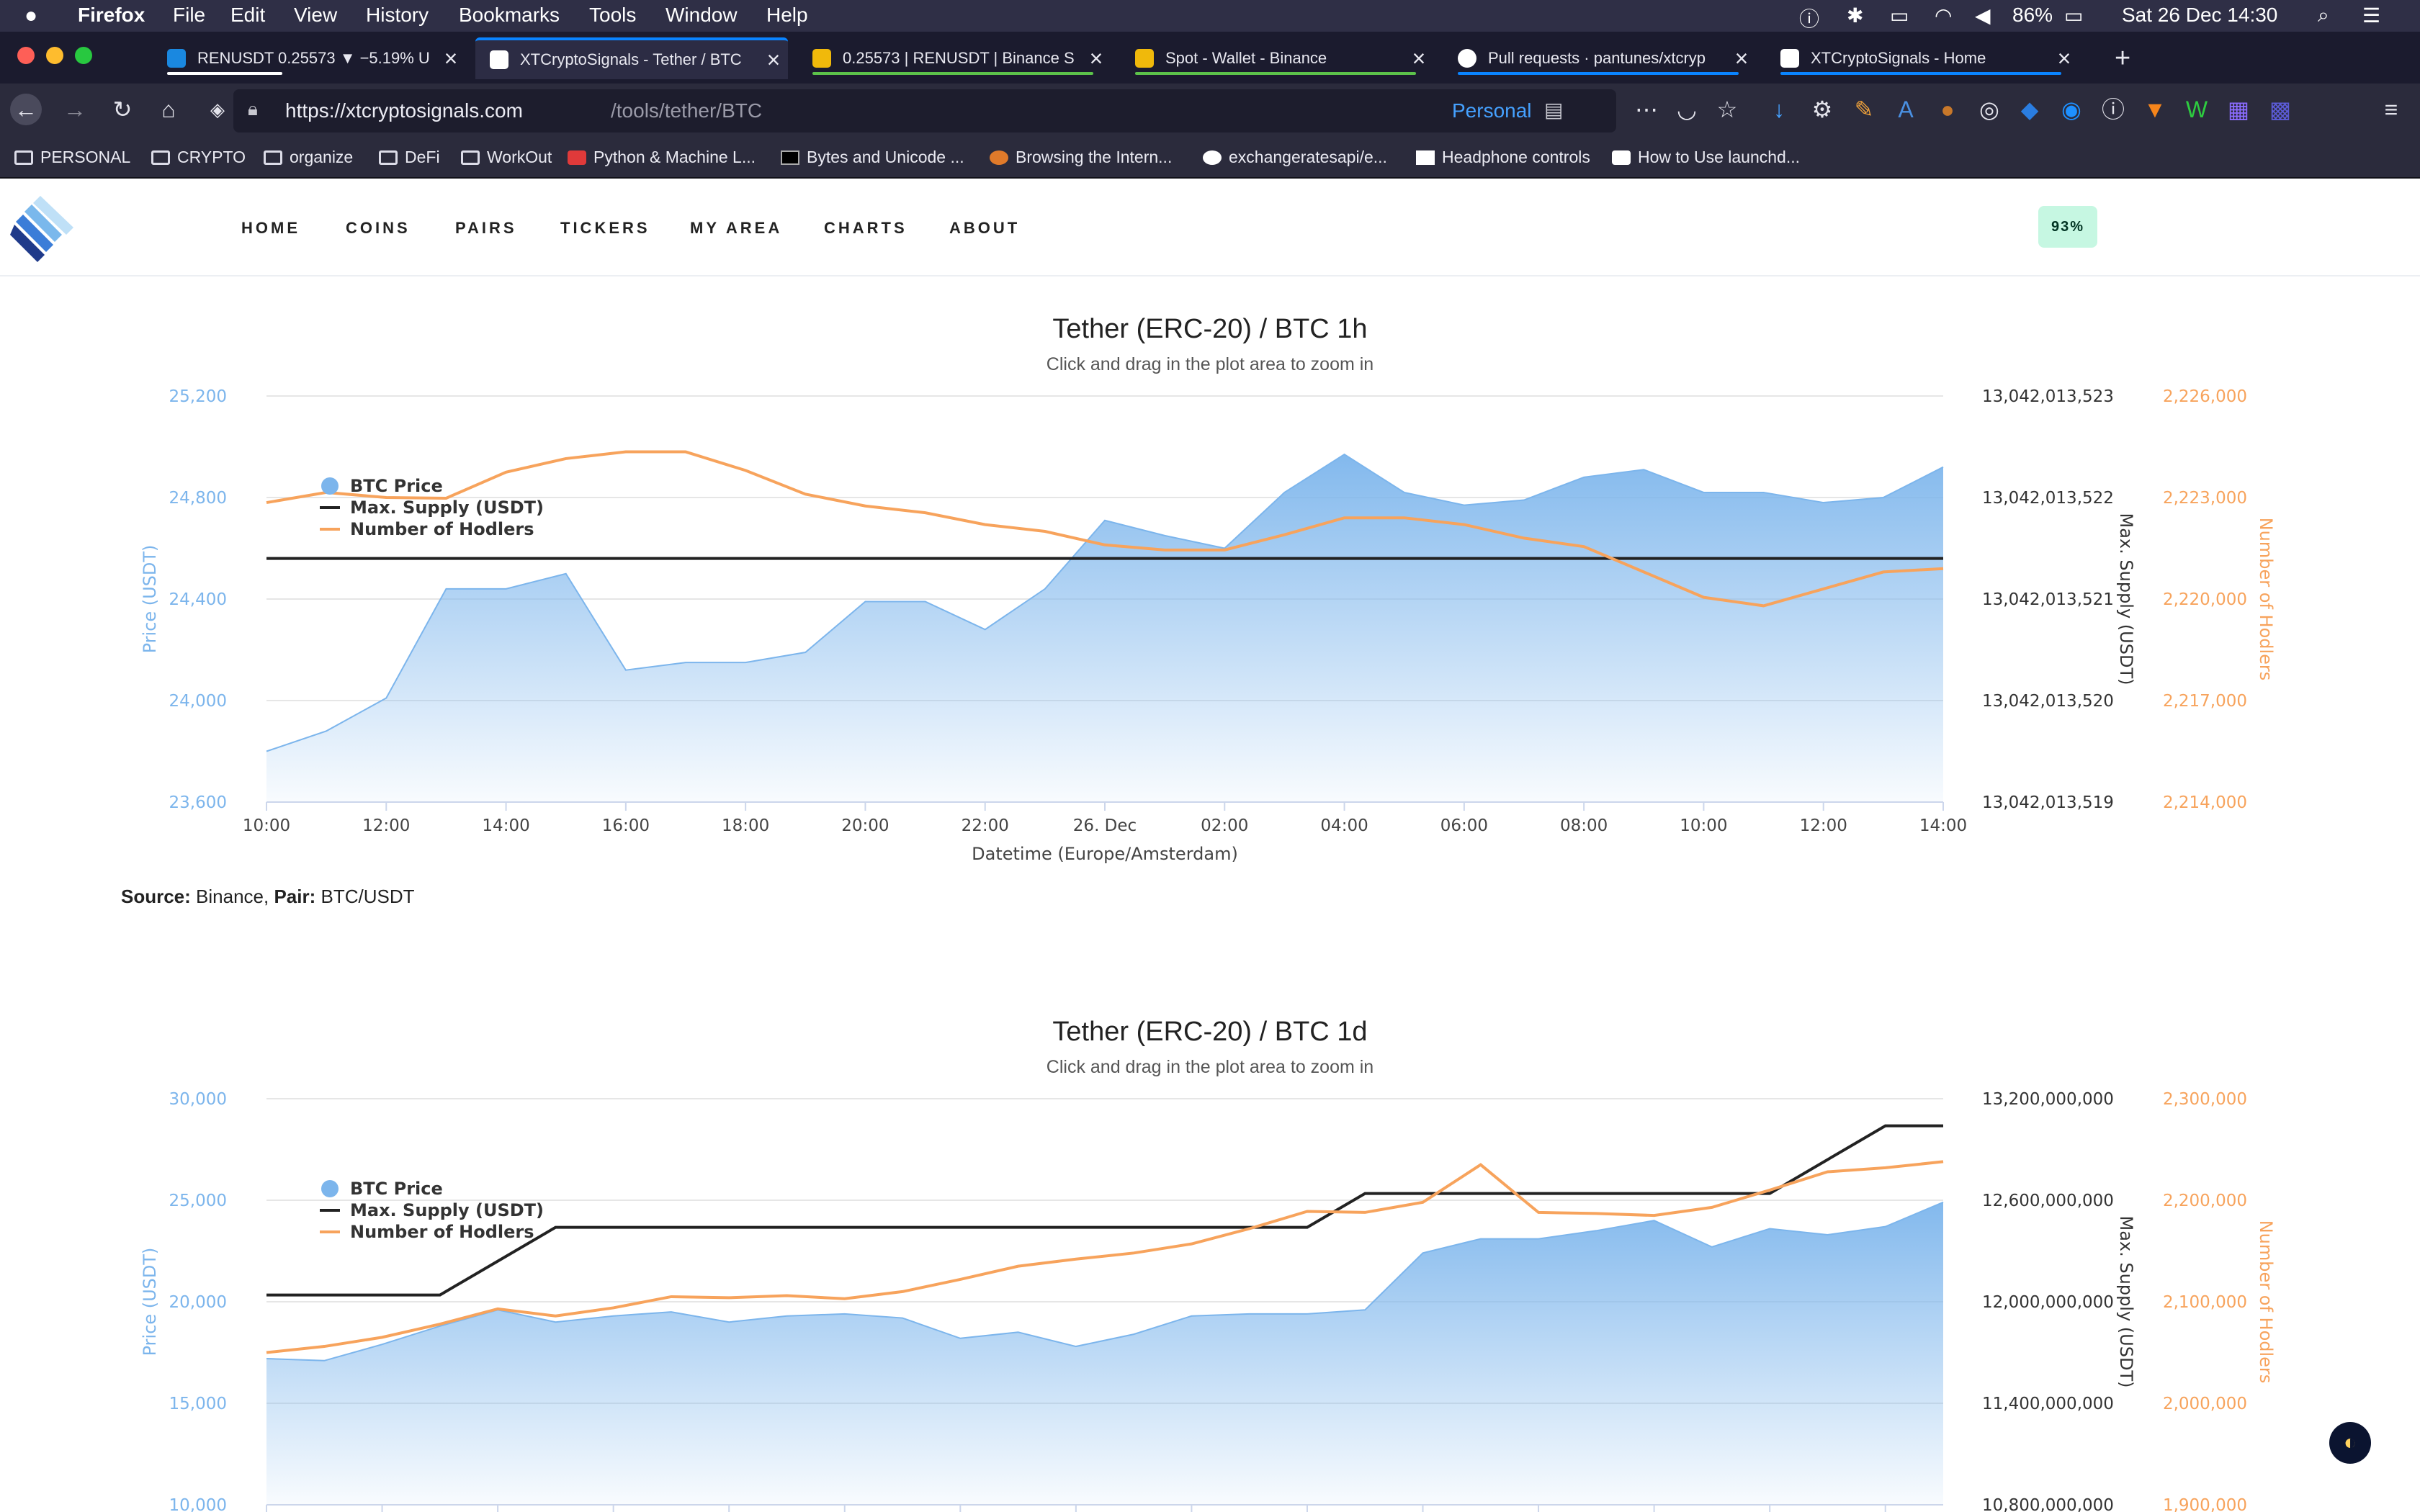  Describe the element at coordinates (2071, 109) in the screenshot. I see `extension-icon: ◉` at that location.